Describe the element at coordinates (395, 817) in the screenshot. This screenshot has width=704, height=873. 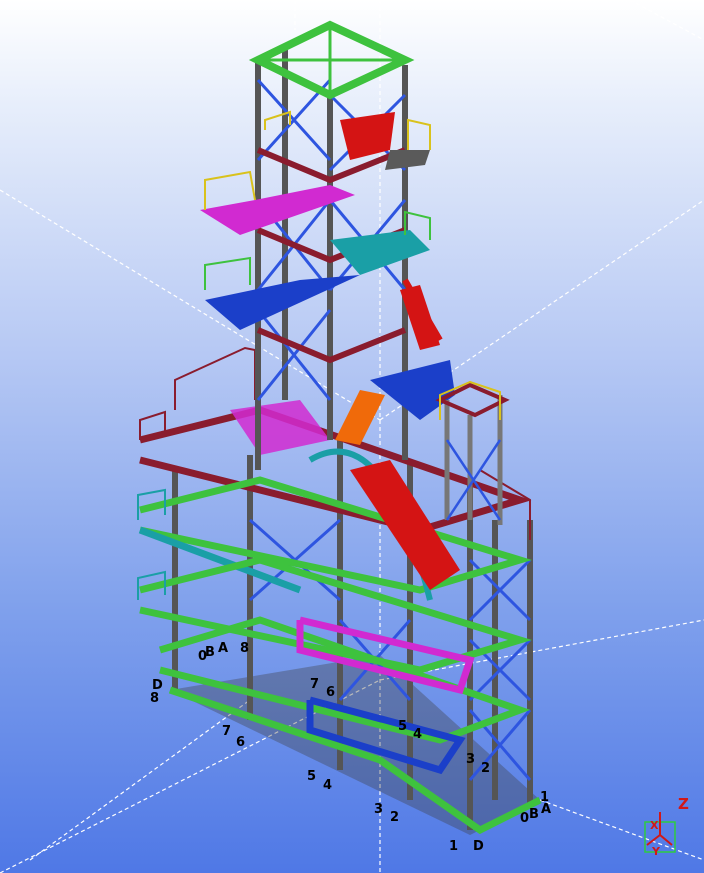
I see `grid-label-2-front: 2` at that location.